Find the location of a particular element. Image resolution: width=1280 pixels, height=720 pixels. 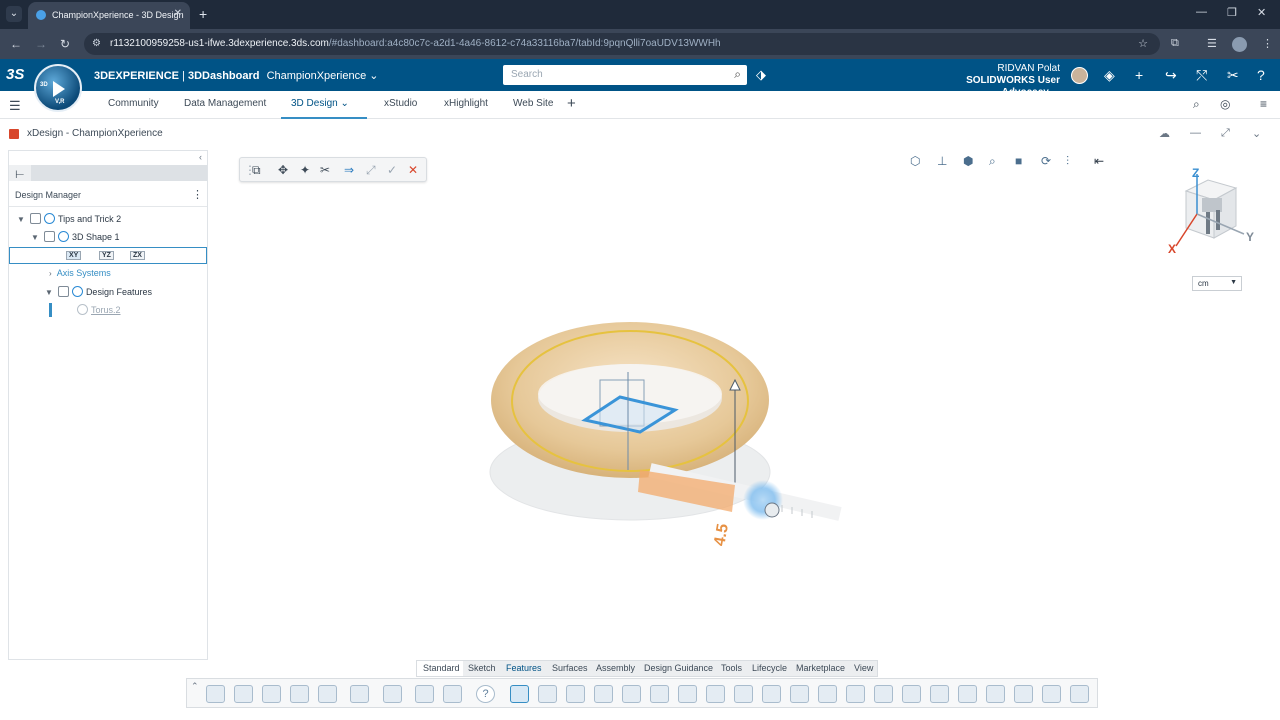

panel-more-icon: ⋮ is located at coordinates (197, 194).